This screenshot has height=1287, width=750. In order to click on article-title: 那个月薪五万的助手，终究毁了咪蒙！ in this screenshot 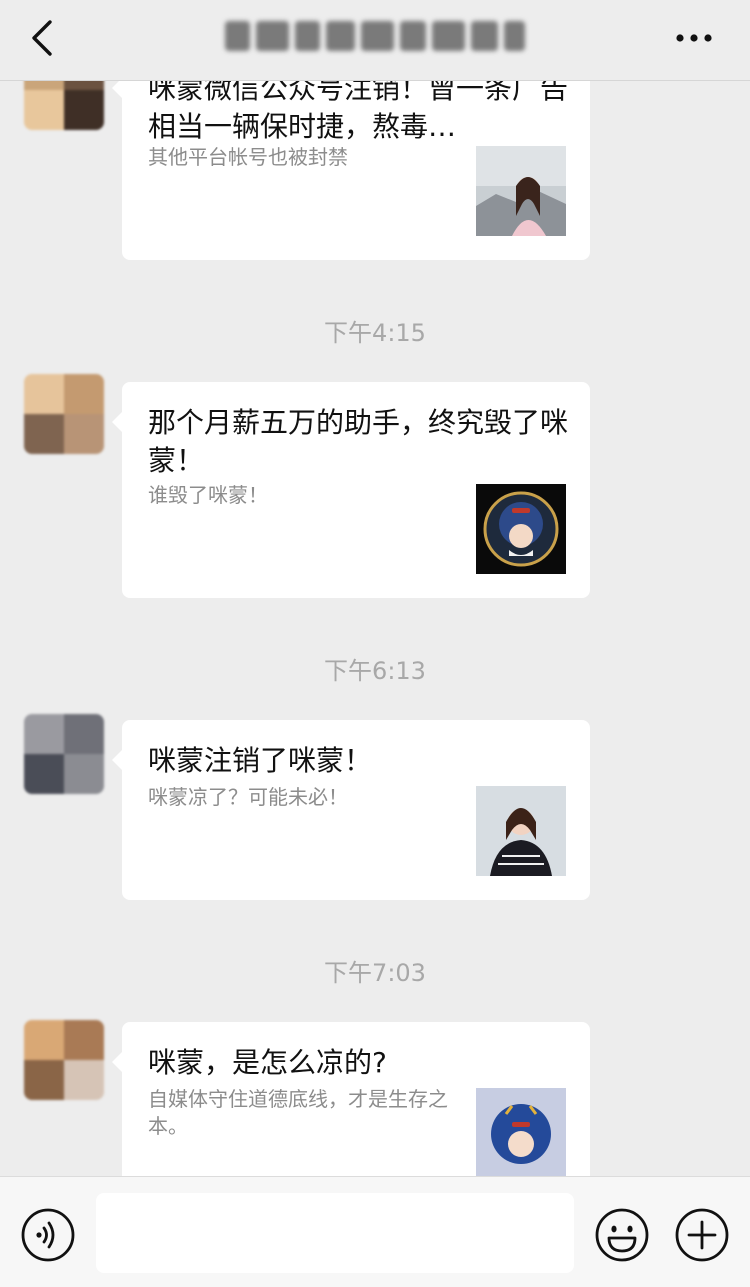, I will do `click(358, 441)`.